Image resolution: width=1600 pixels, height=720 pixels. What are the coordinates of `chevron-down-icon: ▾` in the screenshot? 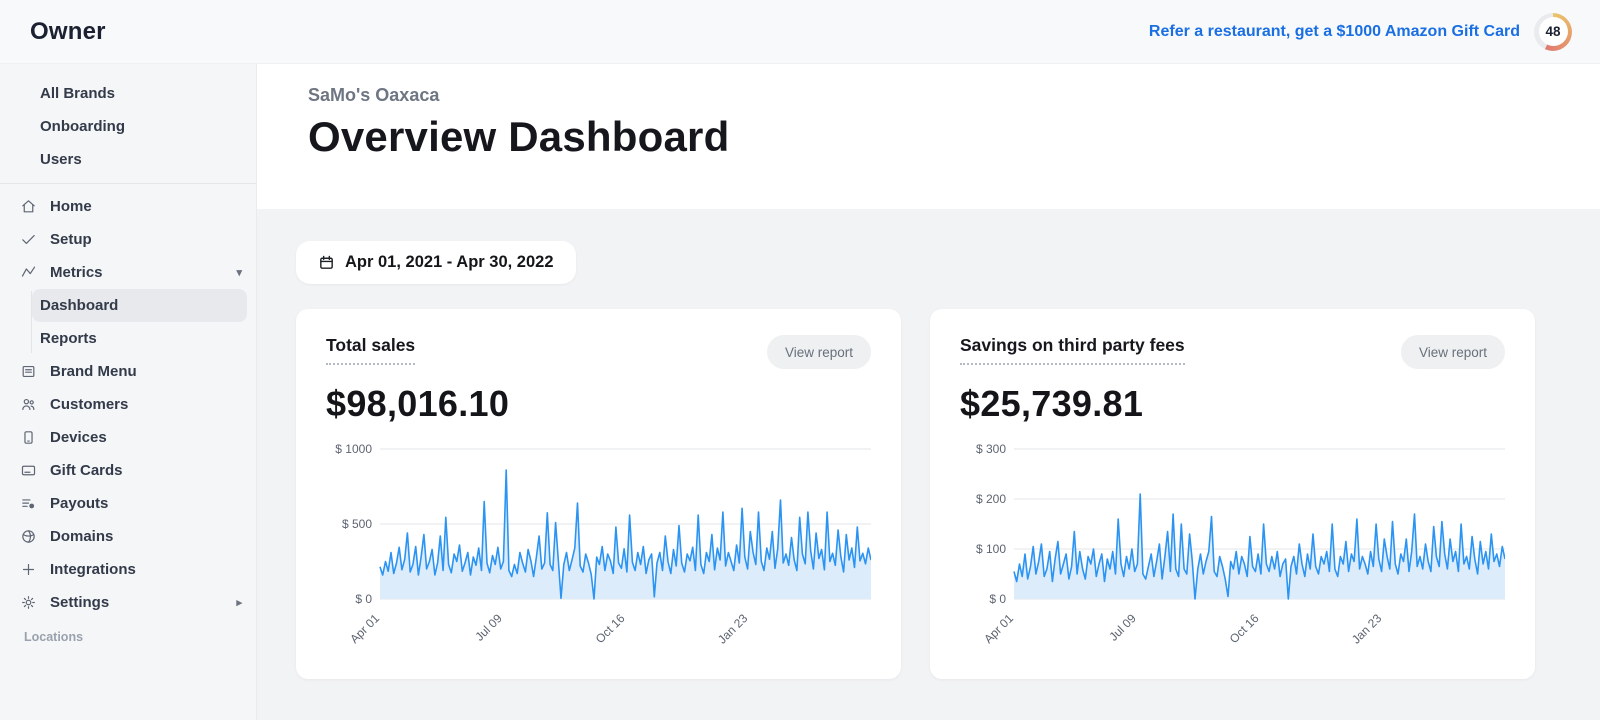 It's located at (239, 273).